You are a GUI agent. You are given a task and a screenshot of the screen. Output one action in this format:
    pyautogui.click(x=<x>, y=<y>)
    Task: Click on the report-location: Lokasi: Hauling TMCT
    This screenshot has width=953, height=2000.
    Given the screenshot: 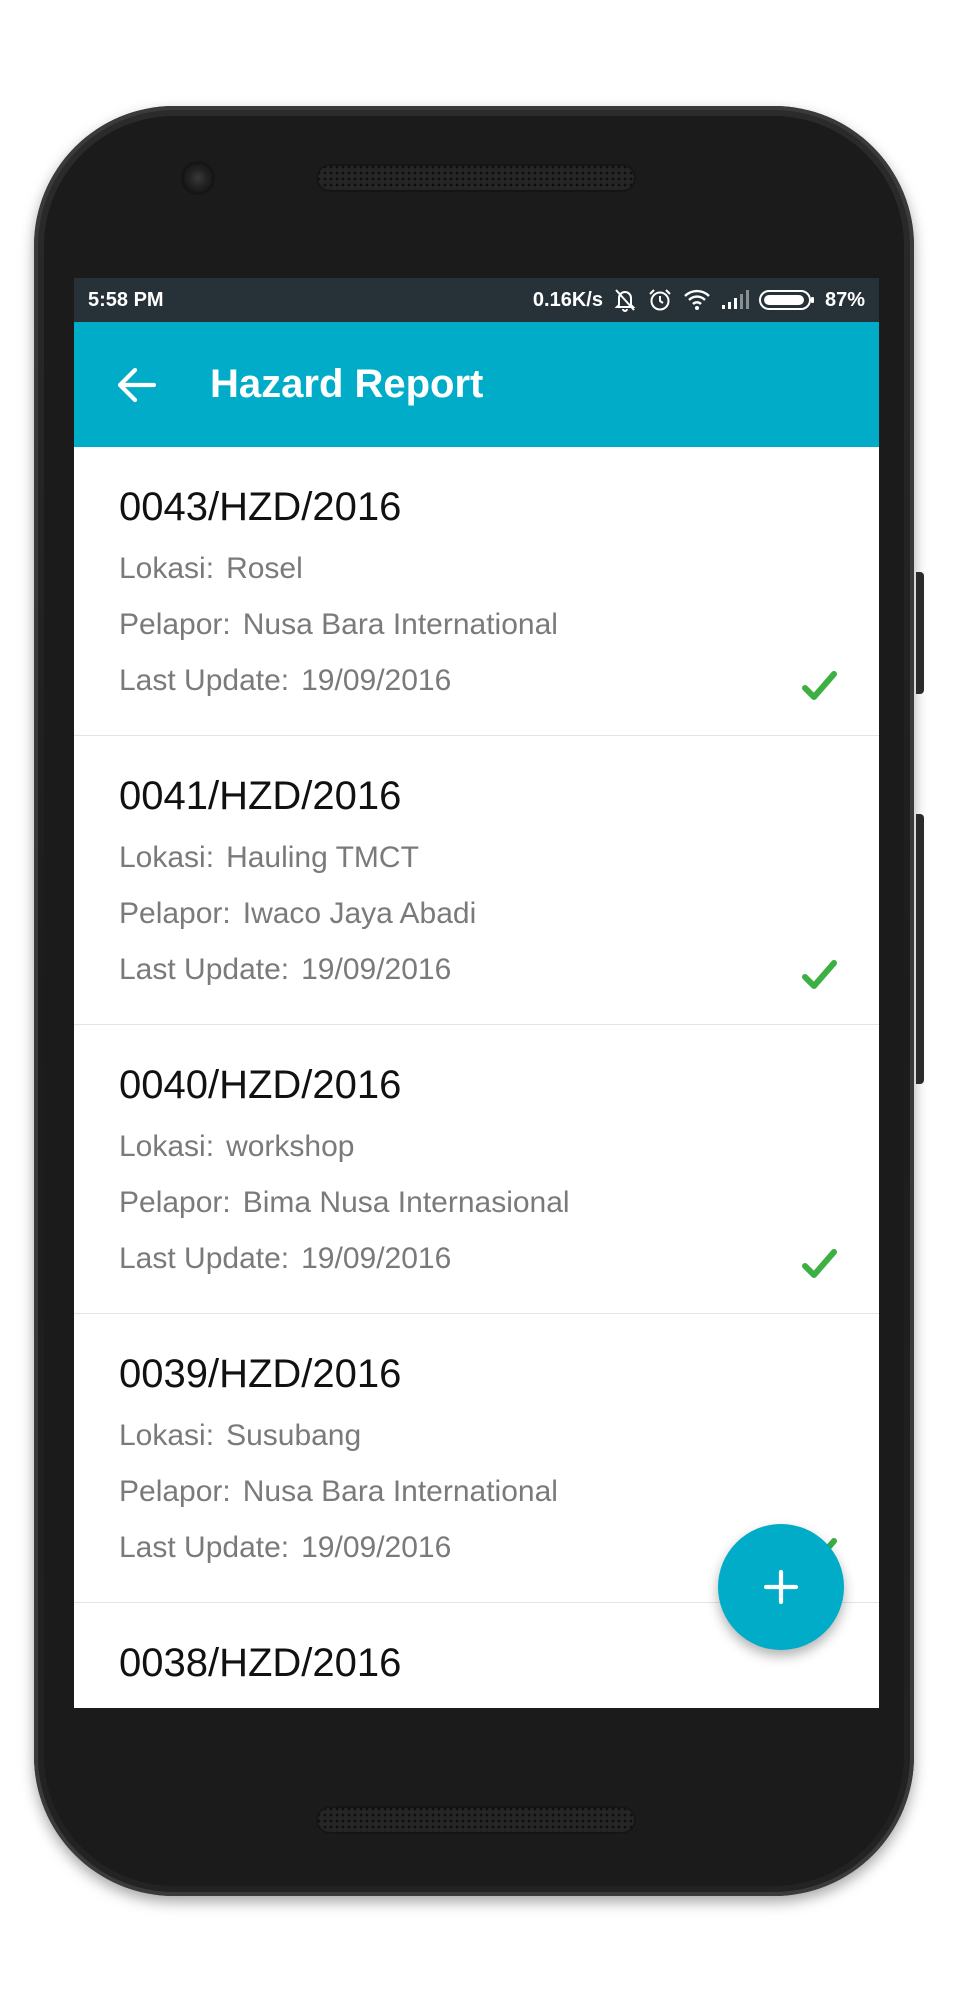 What is the action you would take?
    pyautogui.click(x=269, y=858)
    